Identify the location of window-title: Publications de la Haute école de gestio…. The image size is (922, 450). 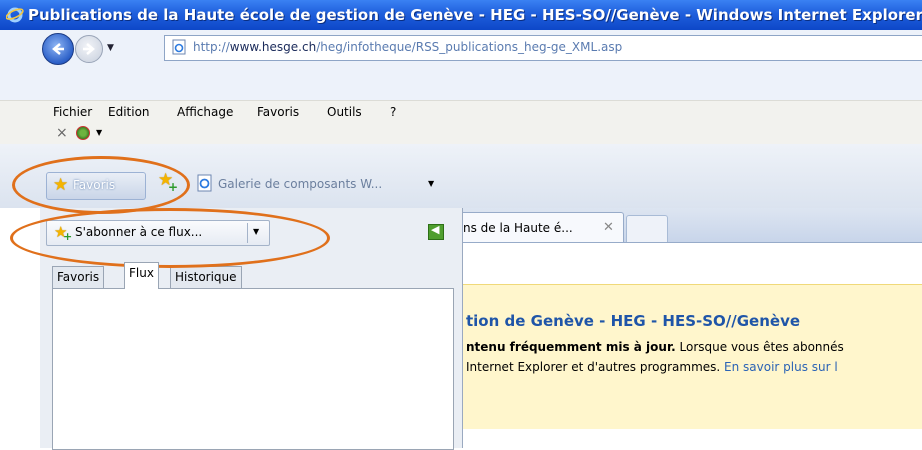
(475, 15).